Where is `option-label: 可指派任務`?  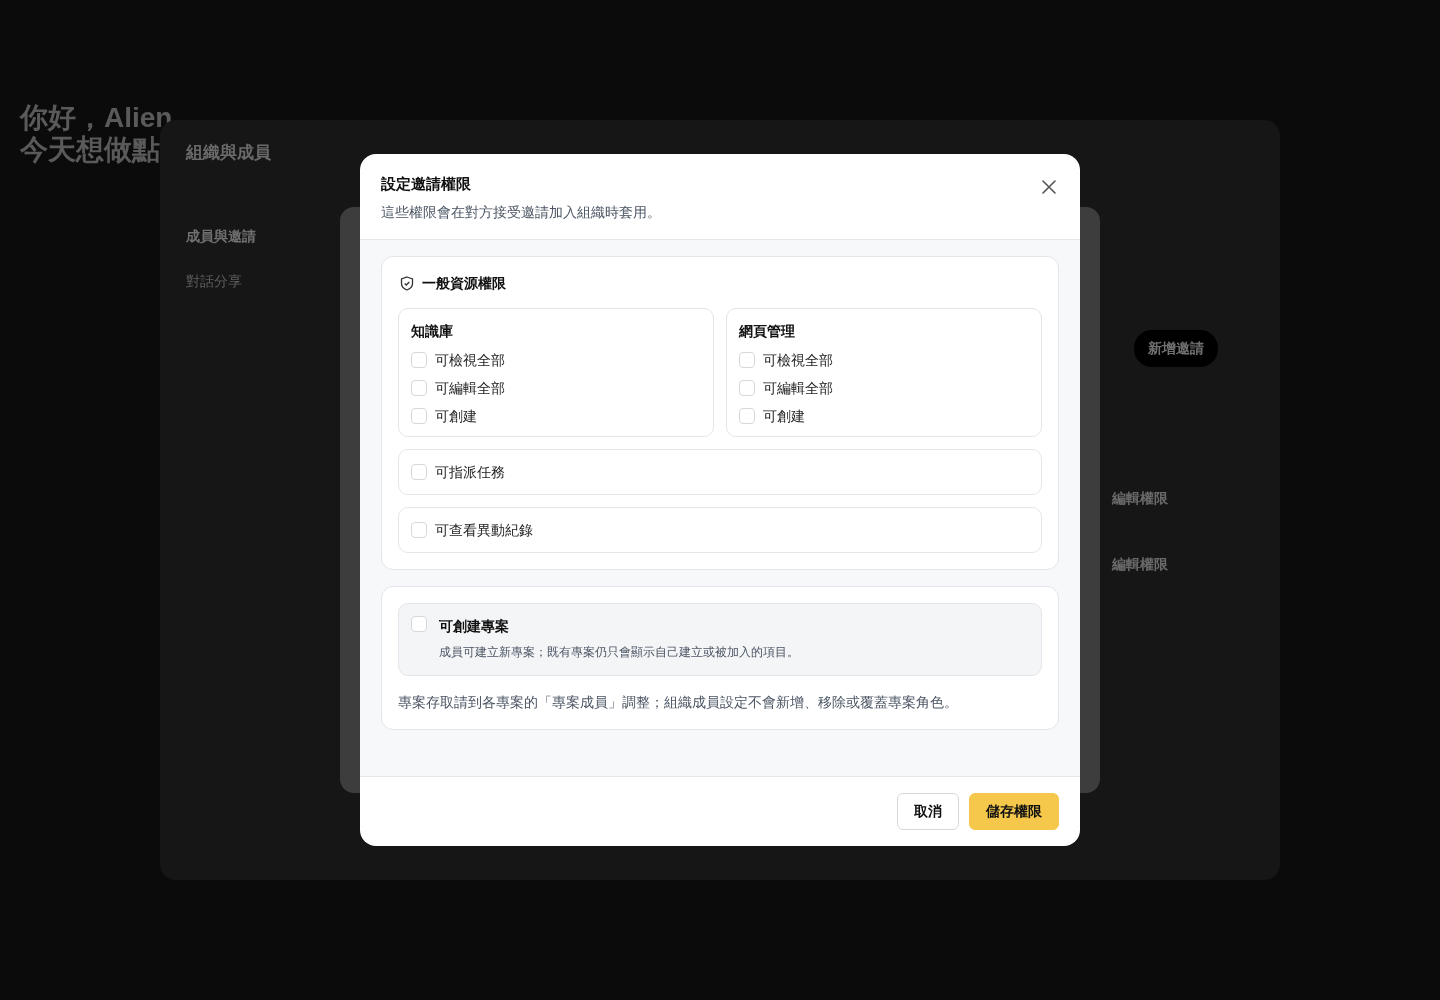 option-label: 可指派任務 is located at coordinates (470, 472).